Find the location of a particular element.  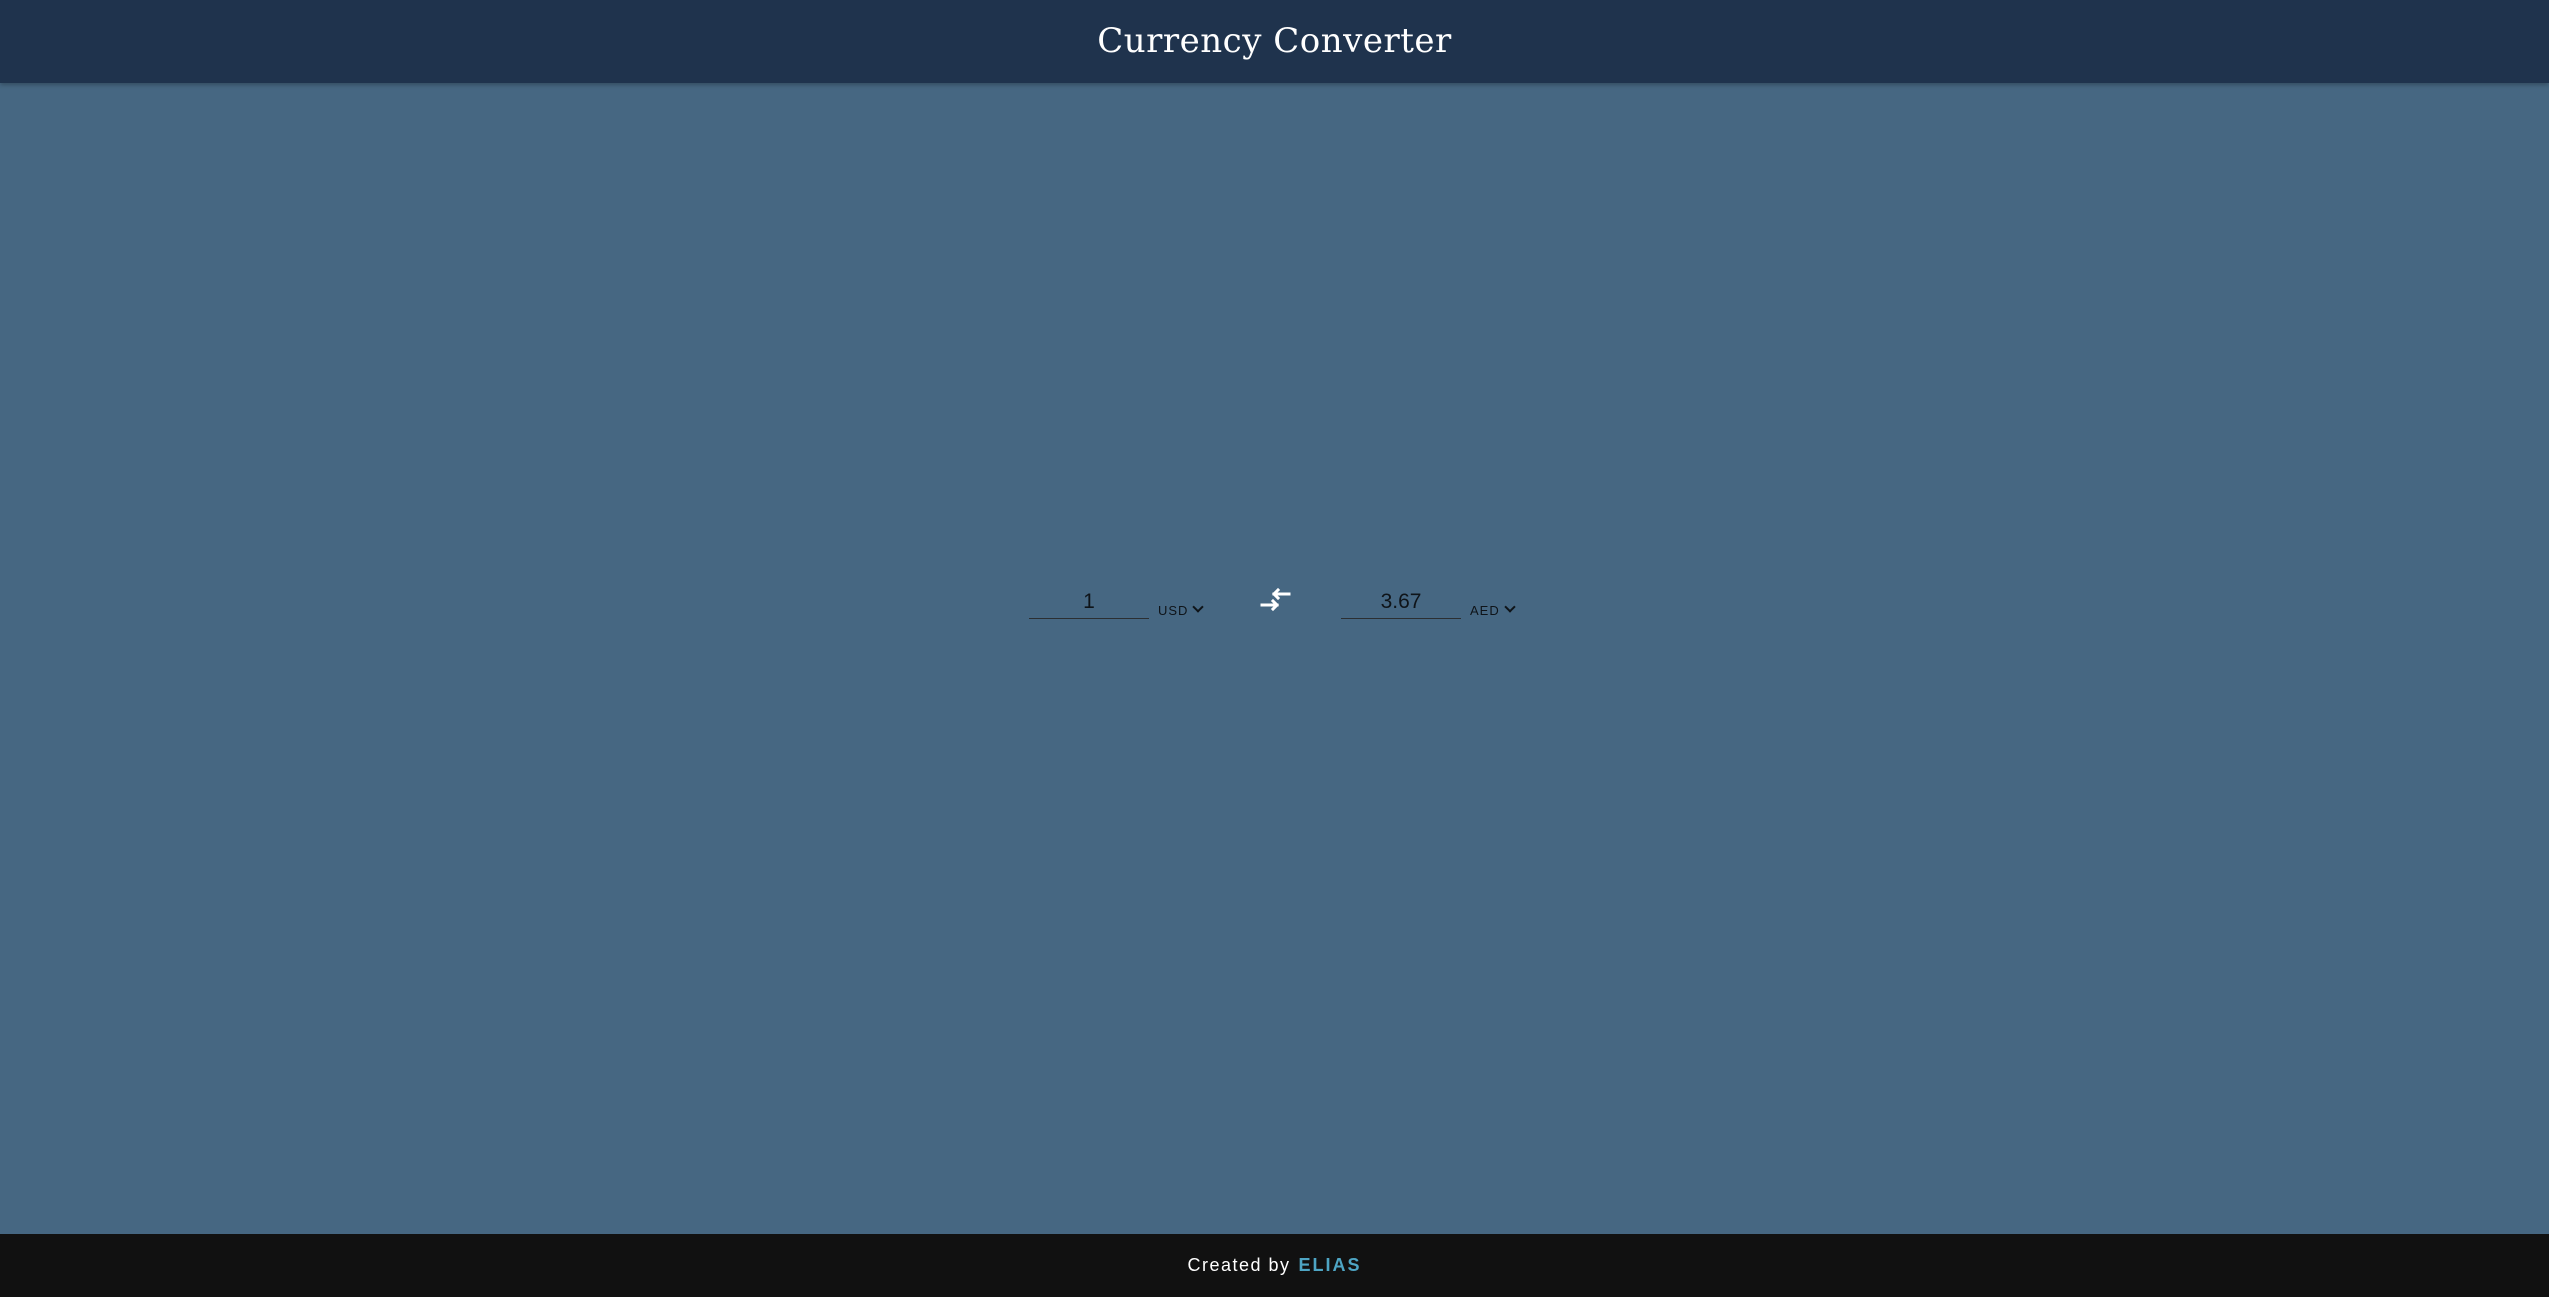

page-title: Currency Converter is located at coordinates (1274, 40).